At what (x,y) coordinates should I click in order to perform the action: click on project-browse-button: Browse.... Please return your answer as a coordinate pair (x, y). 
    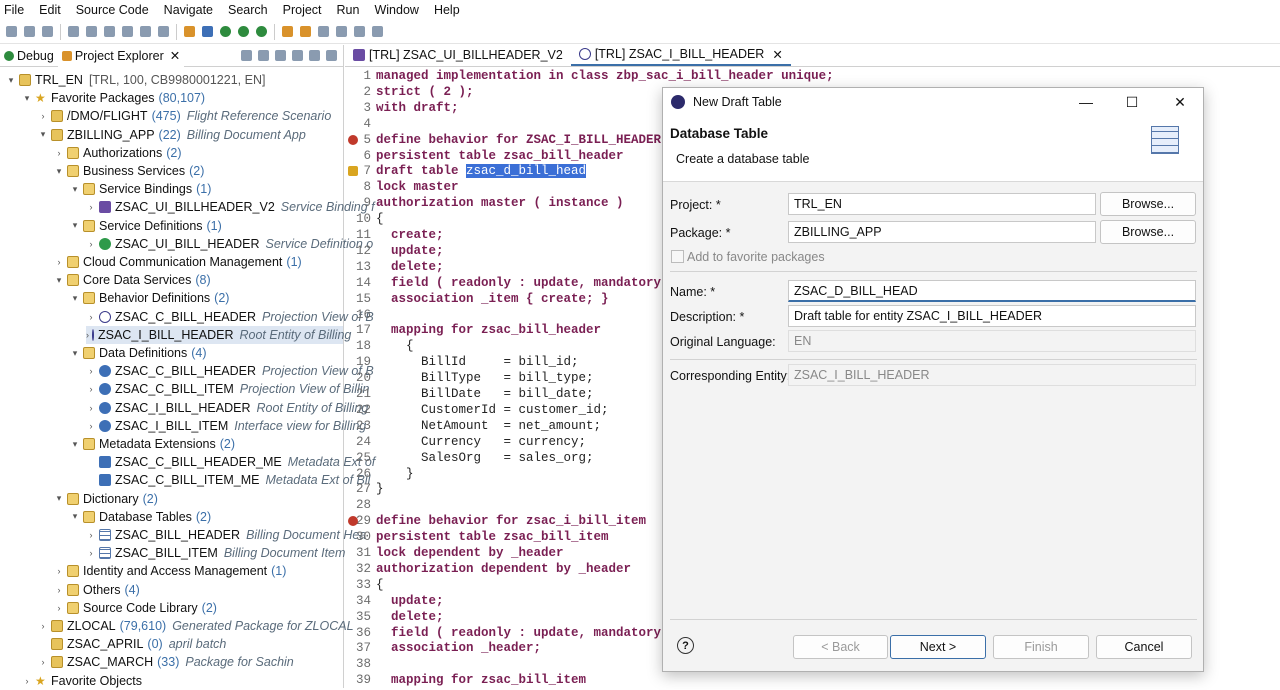
    Looking at the image, I should click on (1148, 204).